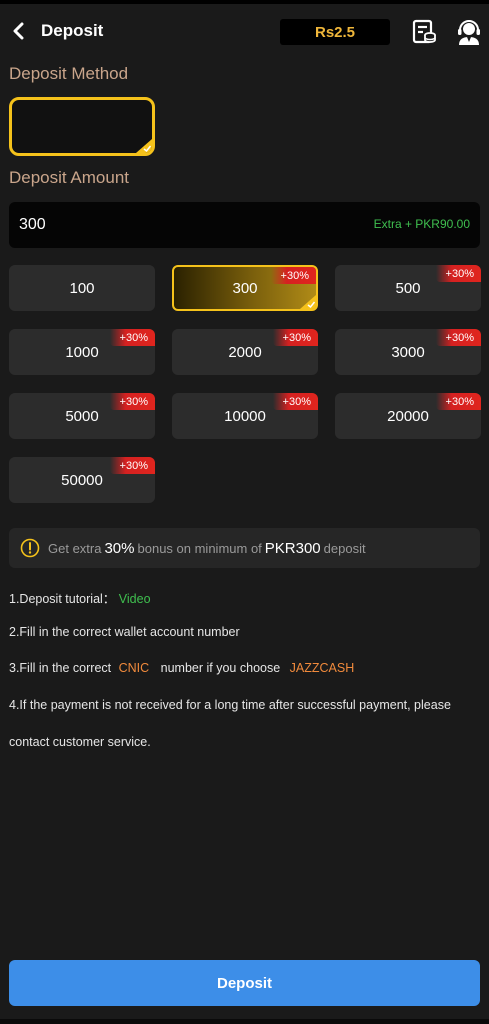  What do you see at coordinates (62, 599) in the screenshot?
I see `step-1-text: 1.Deposit tutorial：` at bounding box center [62, 599].